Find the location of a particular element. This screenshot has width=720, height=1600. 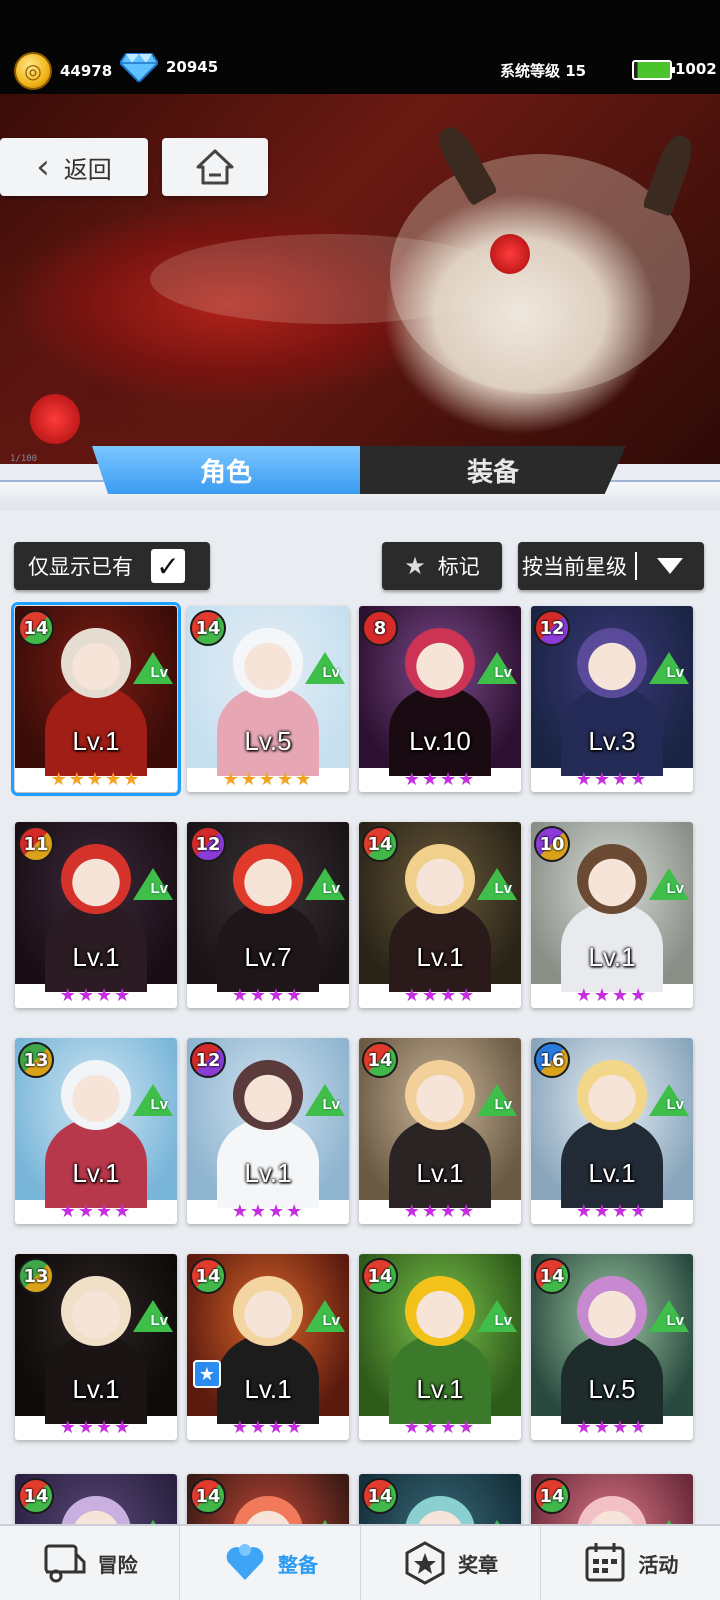

star-level-badge: 10 is located at coordinates (552, 844).